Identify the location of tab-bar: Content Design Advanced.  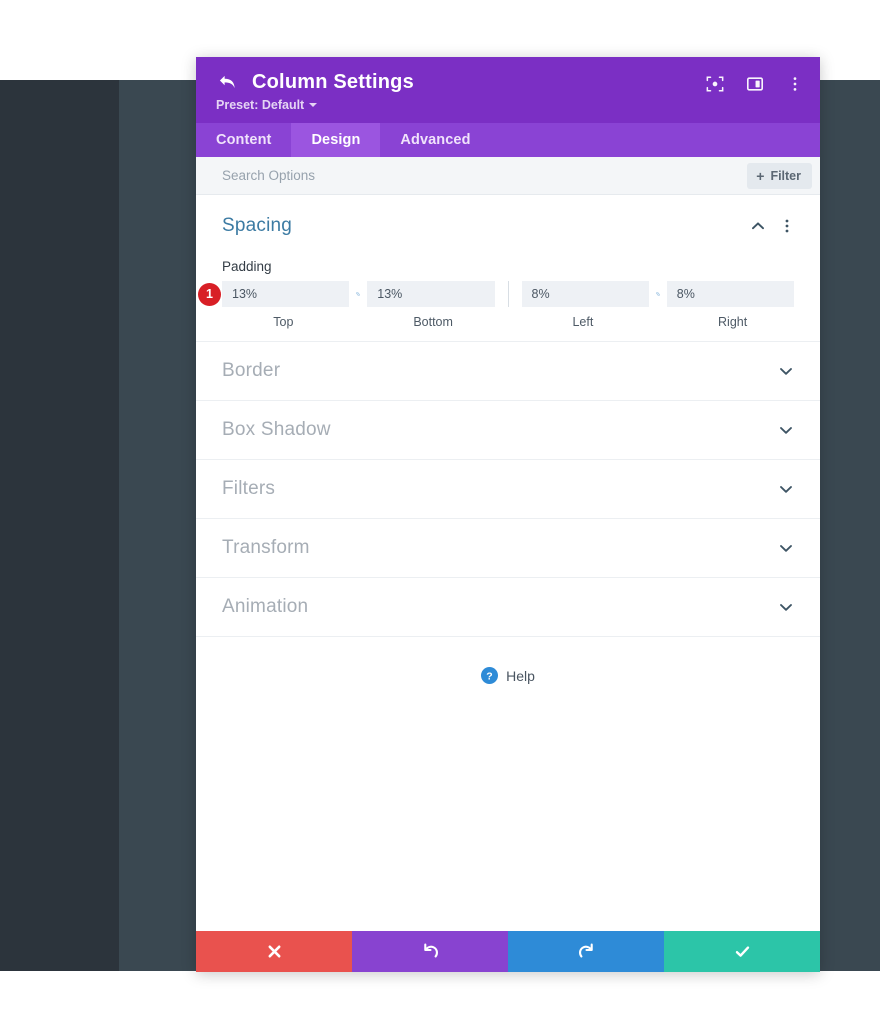
(508, 140).